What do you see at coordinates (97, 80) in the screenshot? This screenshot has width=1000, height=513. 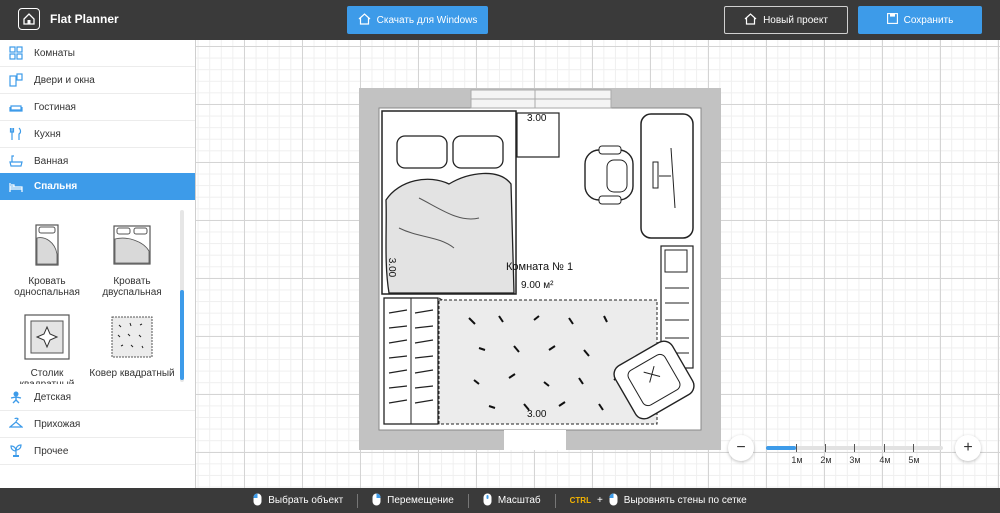 I see `sidebar-item-doors-windows: Двери и окна` at bounding box center [97, 80].